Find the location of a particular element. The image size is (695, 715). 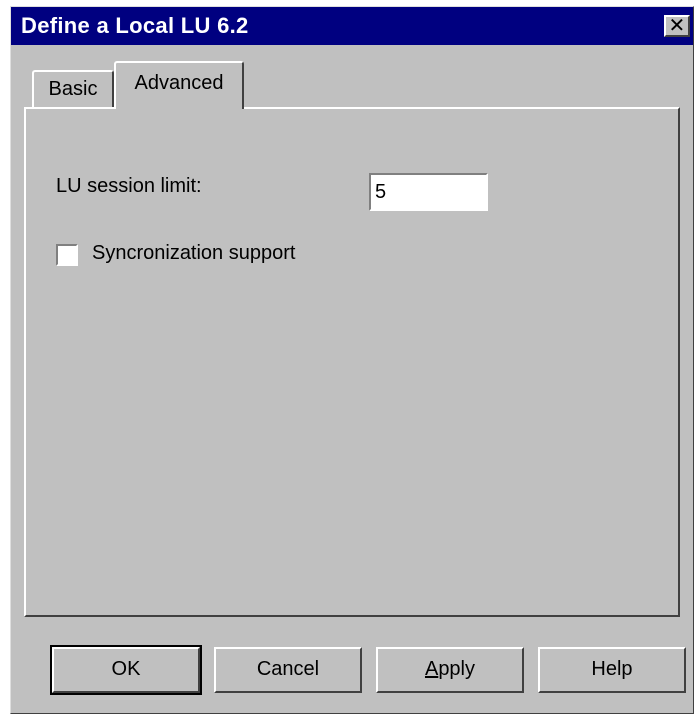

tab-advanced-label: Advanced is located at coordinates (179, 83).